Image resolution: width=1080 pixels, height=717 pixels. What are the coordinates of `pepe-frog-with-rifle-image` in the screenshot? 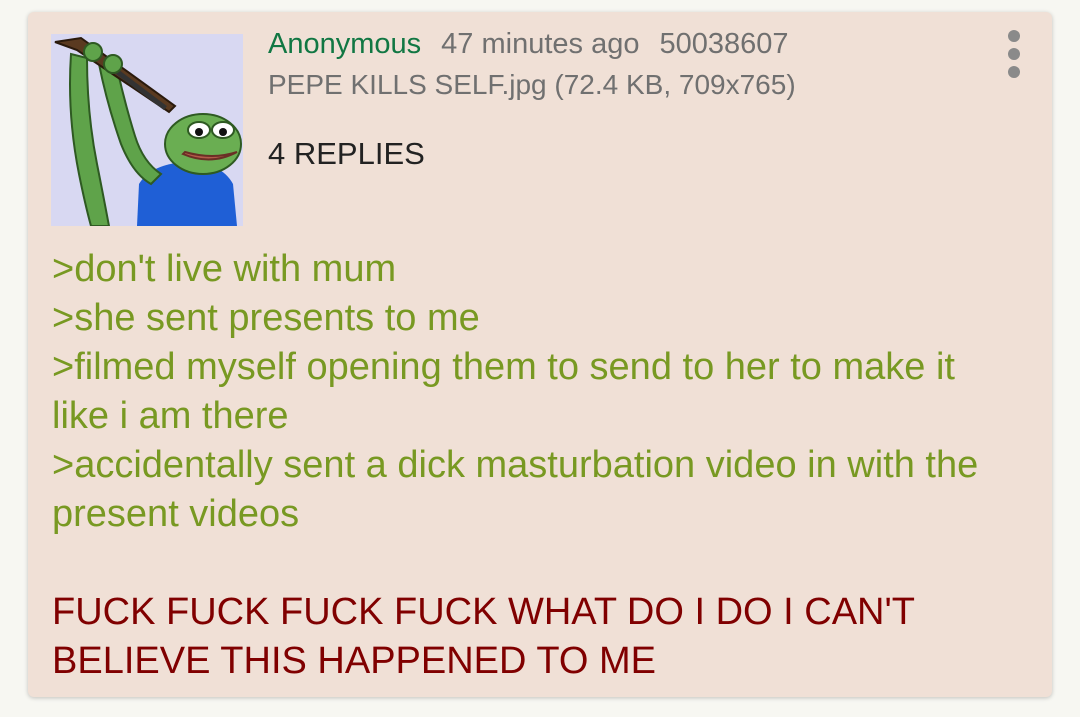 It's located at (147, 130).